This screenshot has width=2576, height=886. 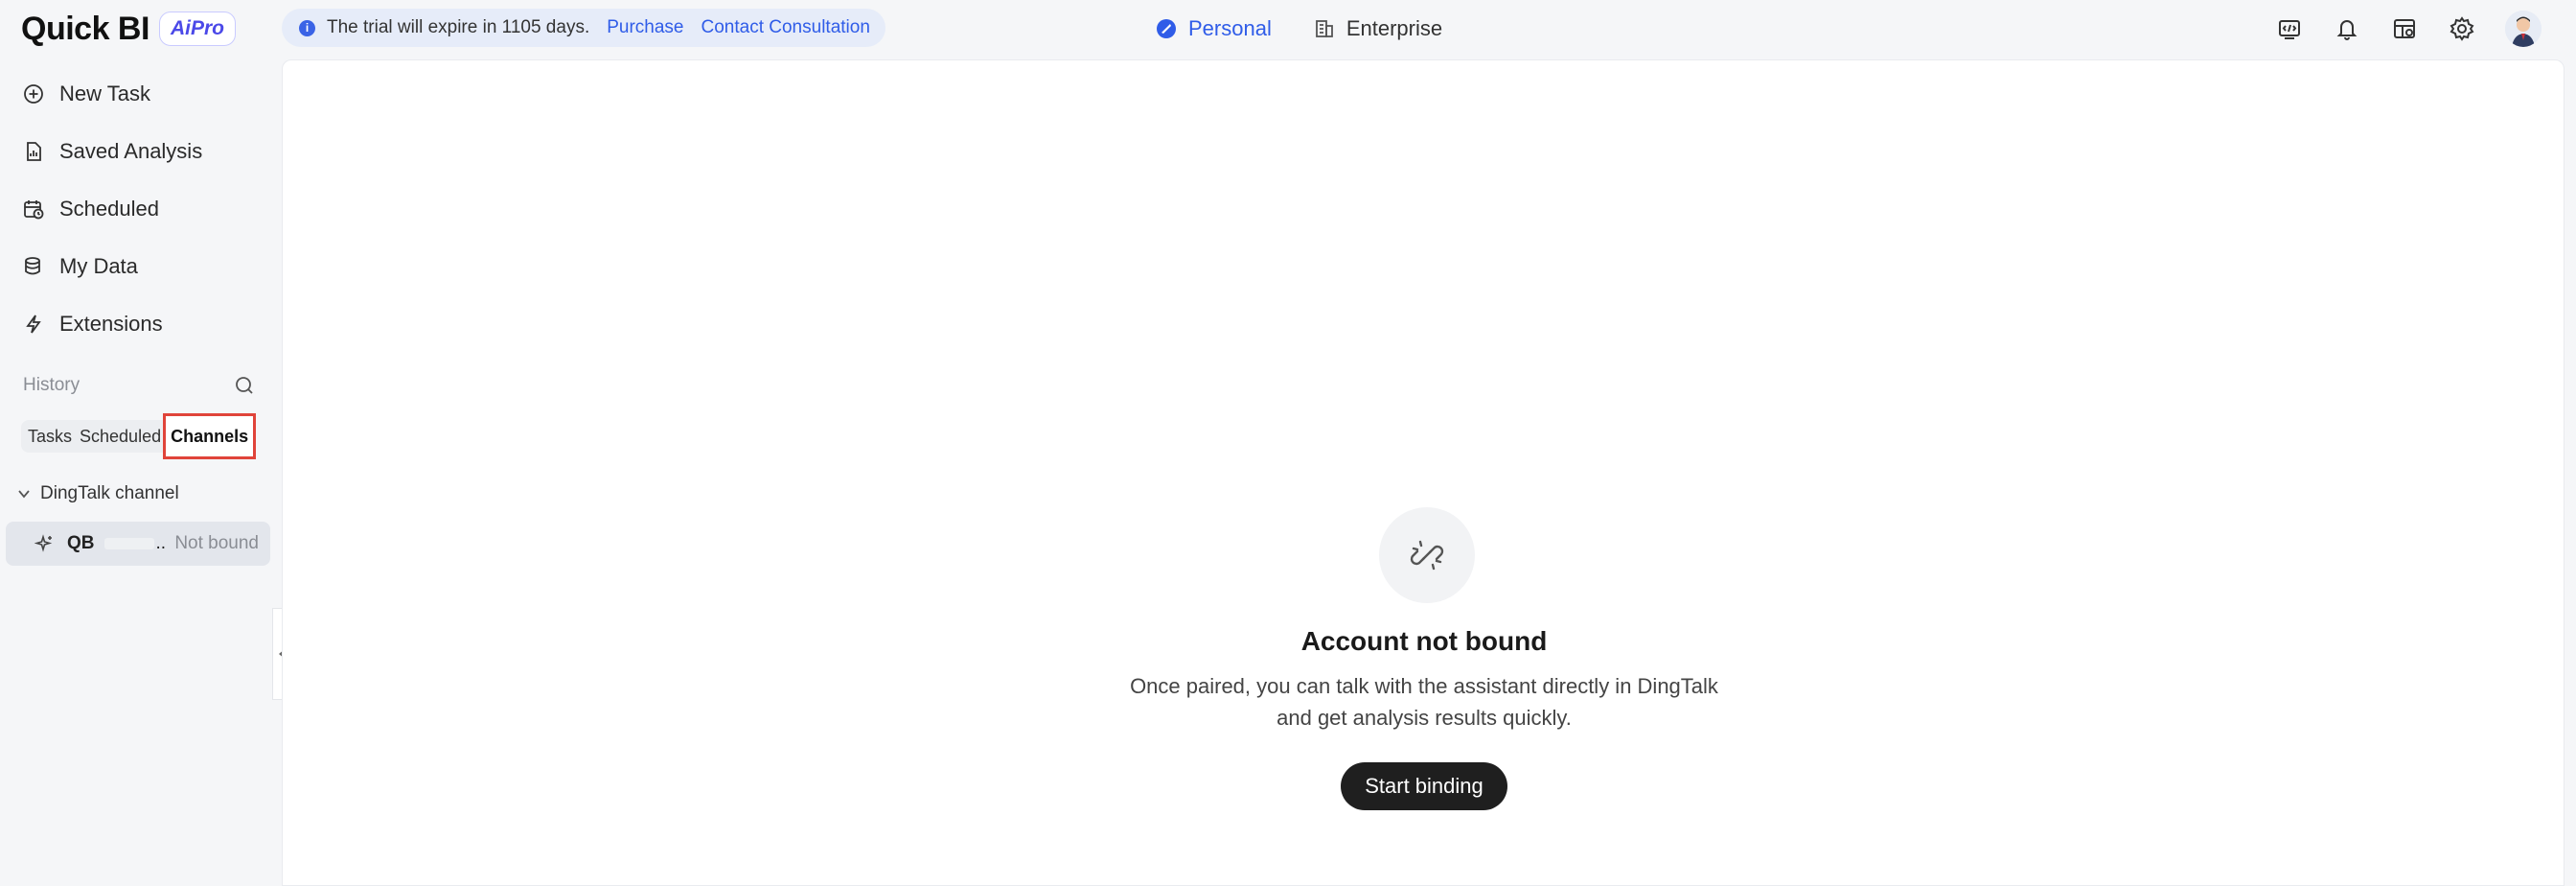 What do you see at coordinates (129, 543) in the screenshot?
I see `redacted-text` at bounding box center [129, 543].